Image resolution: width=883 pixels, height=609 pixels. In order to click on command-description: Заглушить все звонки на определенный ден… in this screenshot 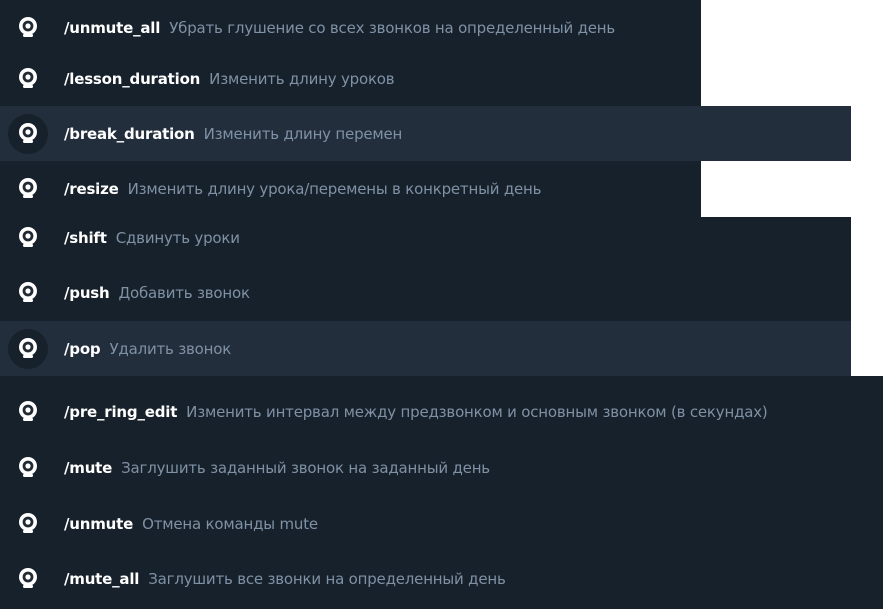, I will do `click(327, 578)`.